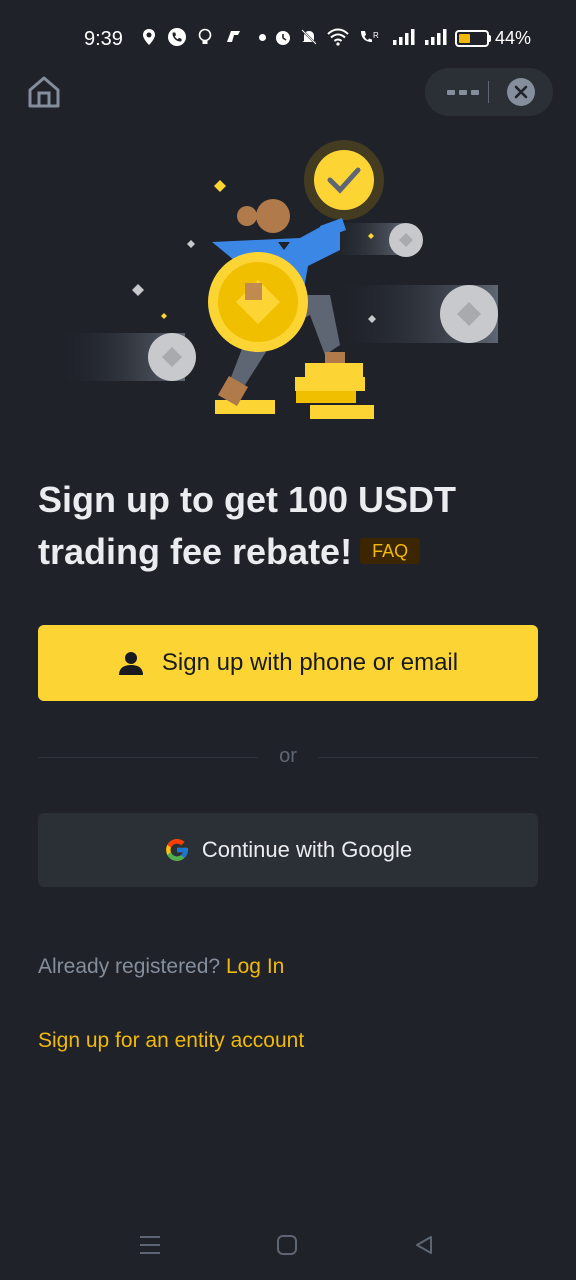 Image resolution: width=576 pixels, height=1280 pixels. I want to click on bulb-icon, so click(205, 37).